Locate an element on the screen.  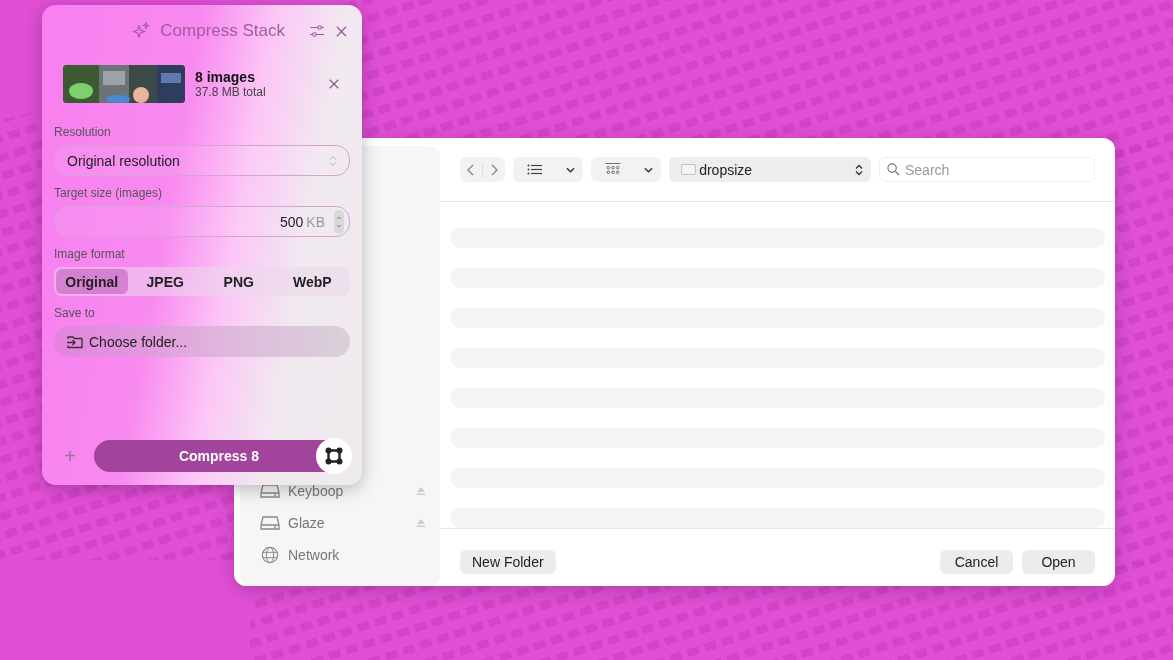
field-label: Save to is located at coordinates (75, 313).